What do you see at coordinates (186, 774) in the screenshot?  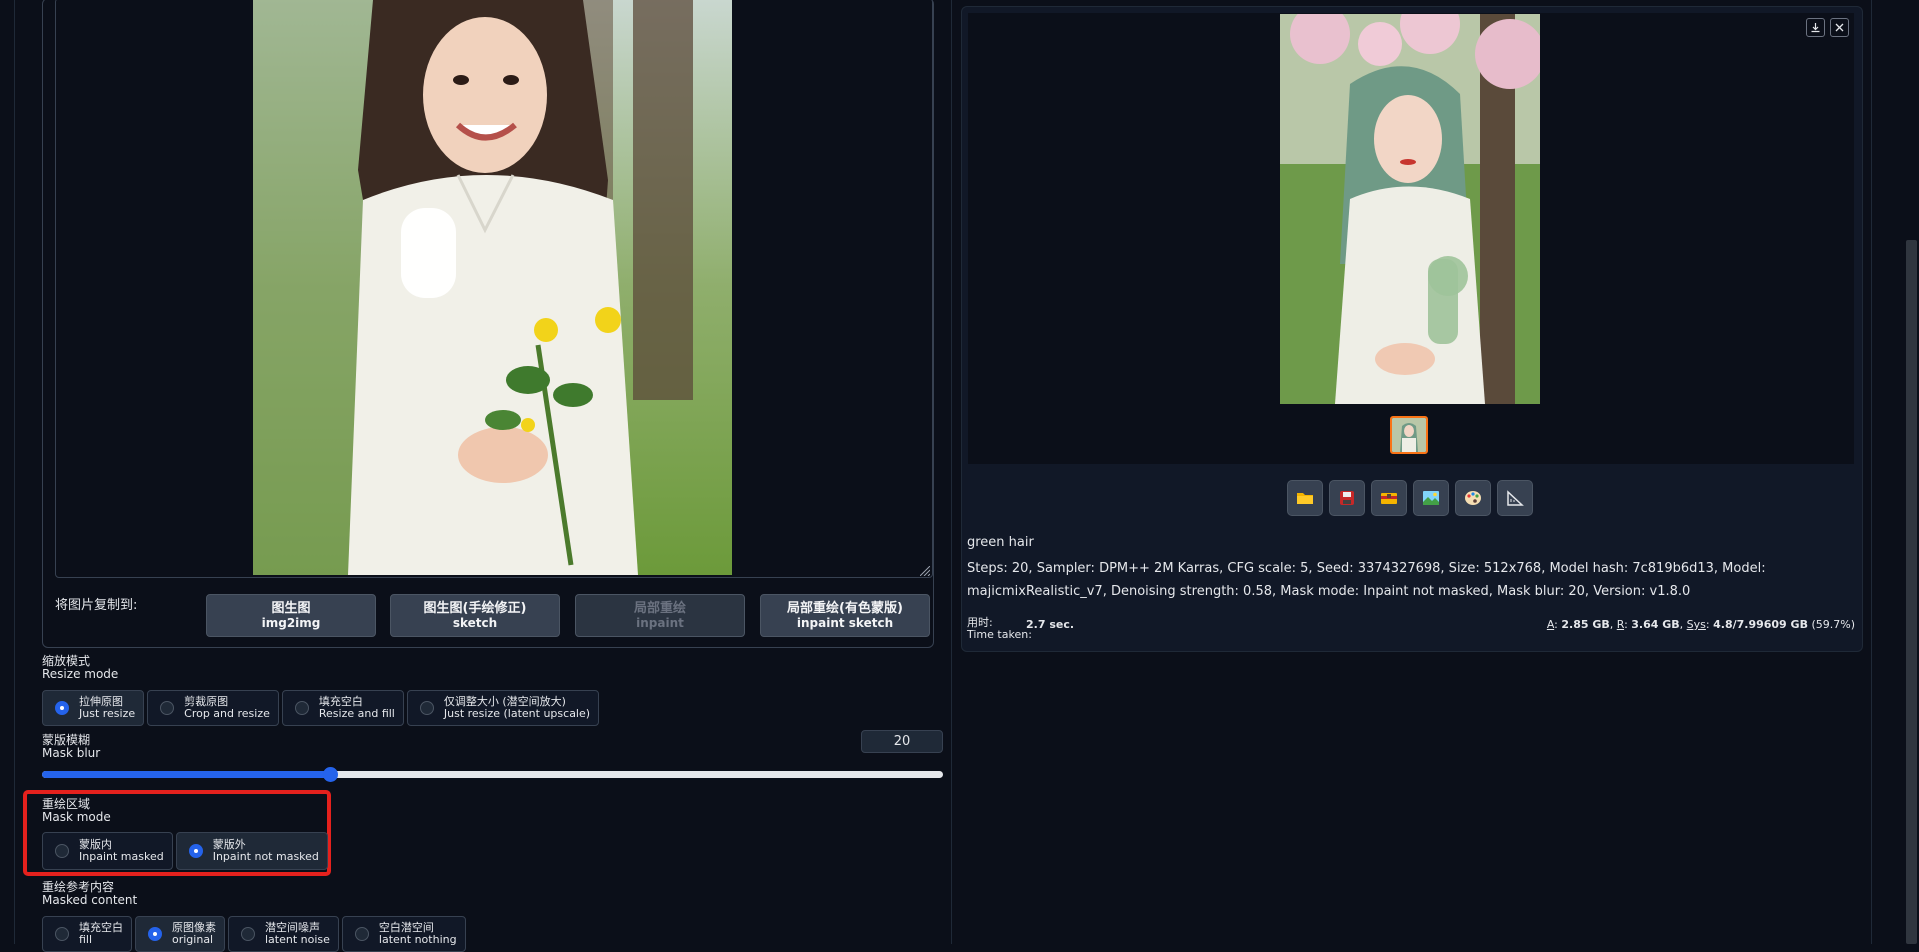 I see `mask-blur-slider-fill` at bounding box center [186, 774].